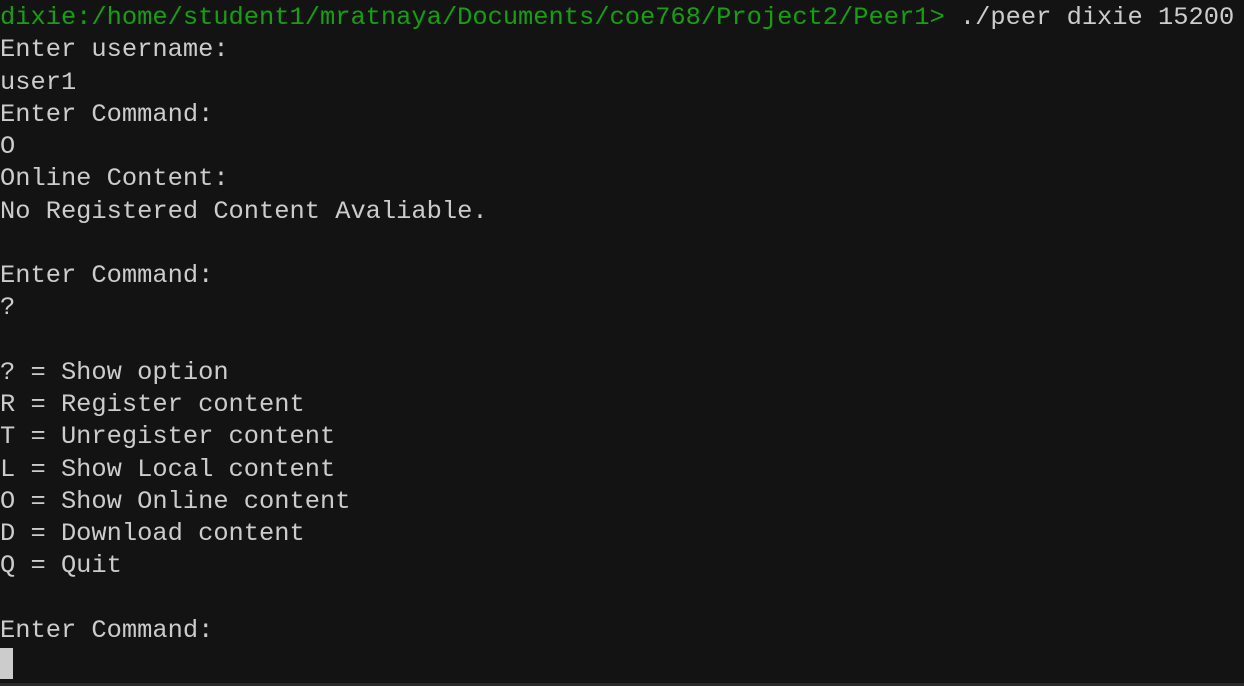 The image size is (1244, 686). I want to click on output-line: Online Content:, so click(114, 179).